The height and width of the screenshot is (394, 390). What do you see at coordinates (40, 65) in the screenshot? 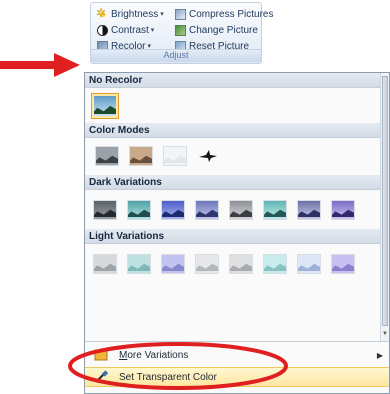
I see `red-arrow-annotation` at bounding box center [40, 65].